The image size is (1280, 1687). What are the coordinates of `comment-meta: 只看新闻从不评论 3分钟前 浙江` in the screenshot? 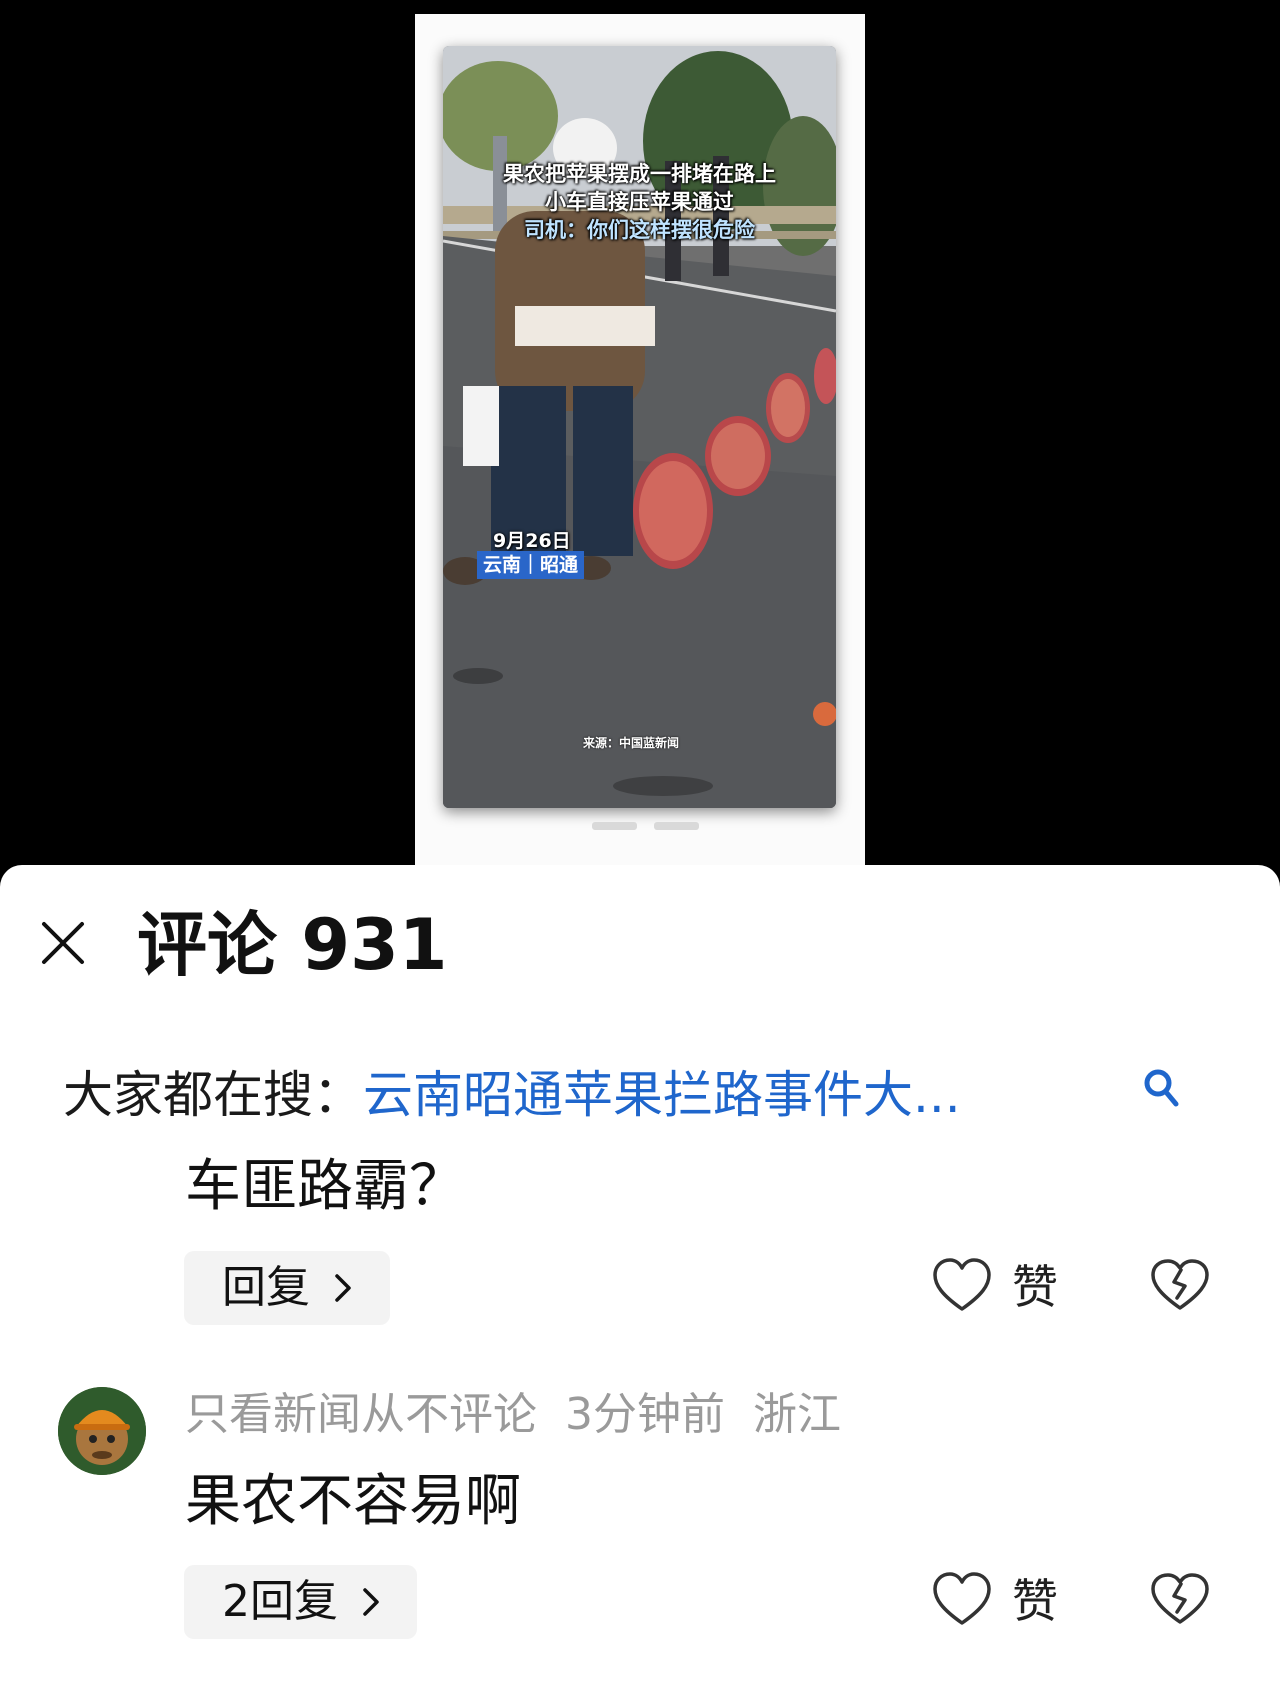 It's located at (527, 1415).